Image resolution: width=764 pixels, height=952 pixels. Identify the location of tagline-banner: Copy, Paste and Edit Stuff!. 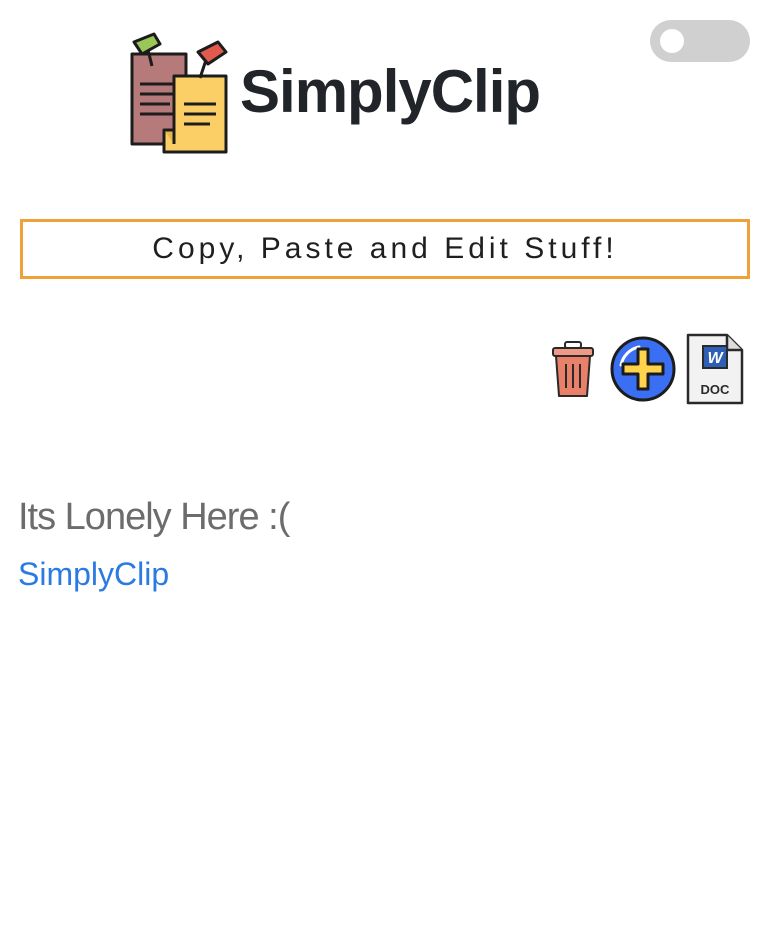
(385, 249).